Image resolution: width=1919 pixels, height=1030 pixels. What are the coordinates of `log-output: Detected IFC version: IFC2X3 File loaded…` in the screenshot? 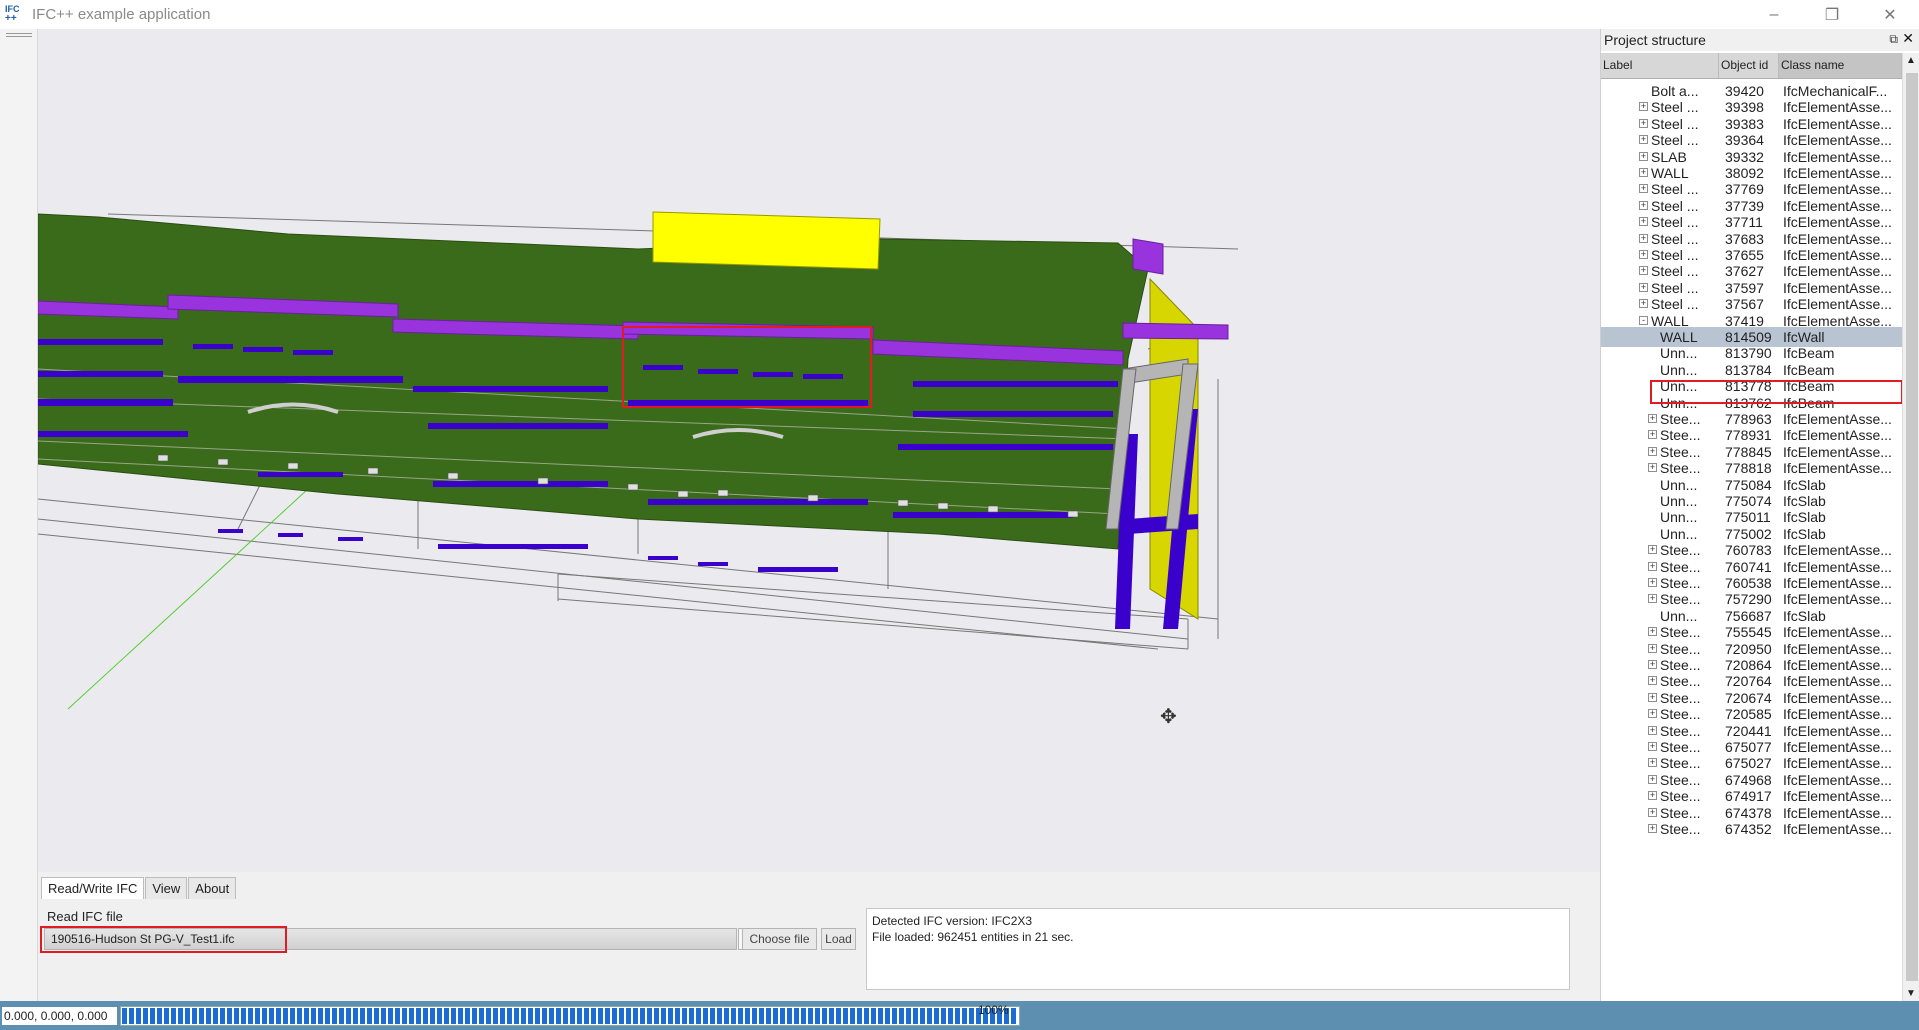 It's located at (1218, 949).